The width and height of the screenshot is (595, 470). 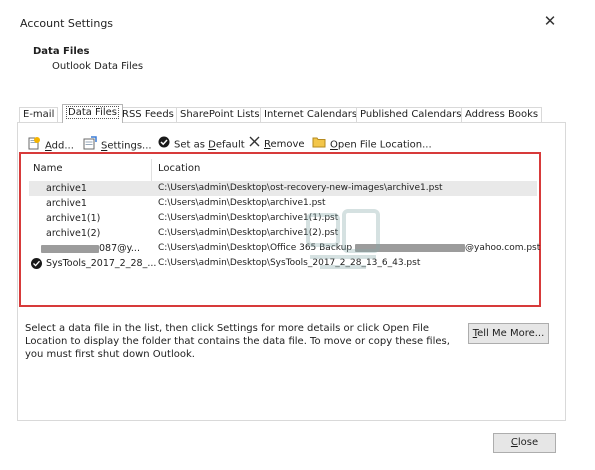 I want to click on row-location-suffix: @yahoo.com.pst, so click(x=503, y=248).